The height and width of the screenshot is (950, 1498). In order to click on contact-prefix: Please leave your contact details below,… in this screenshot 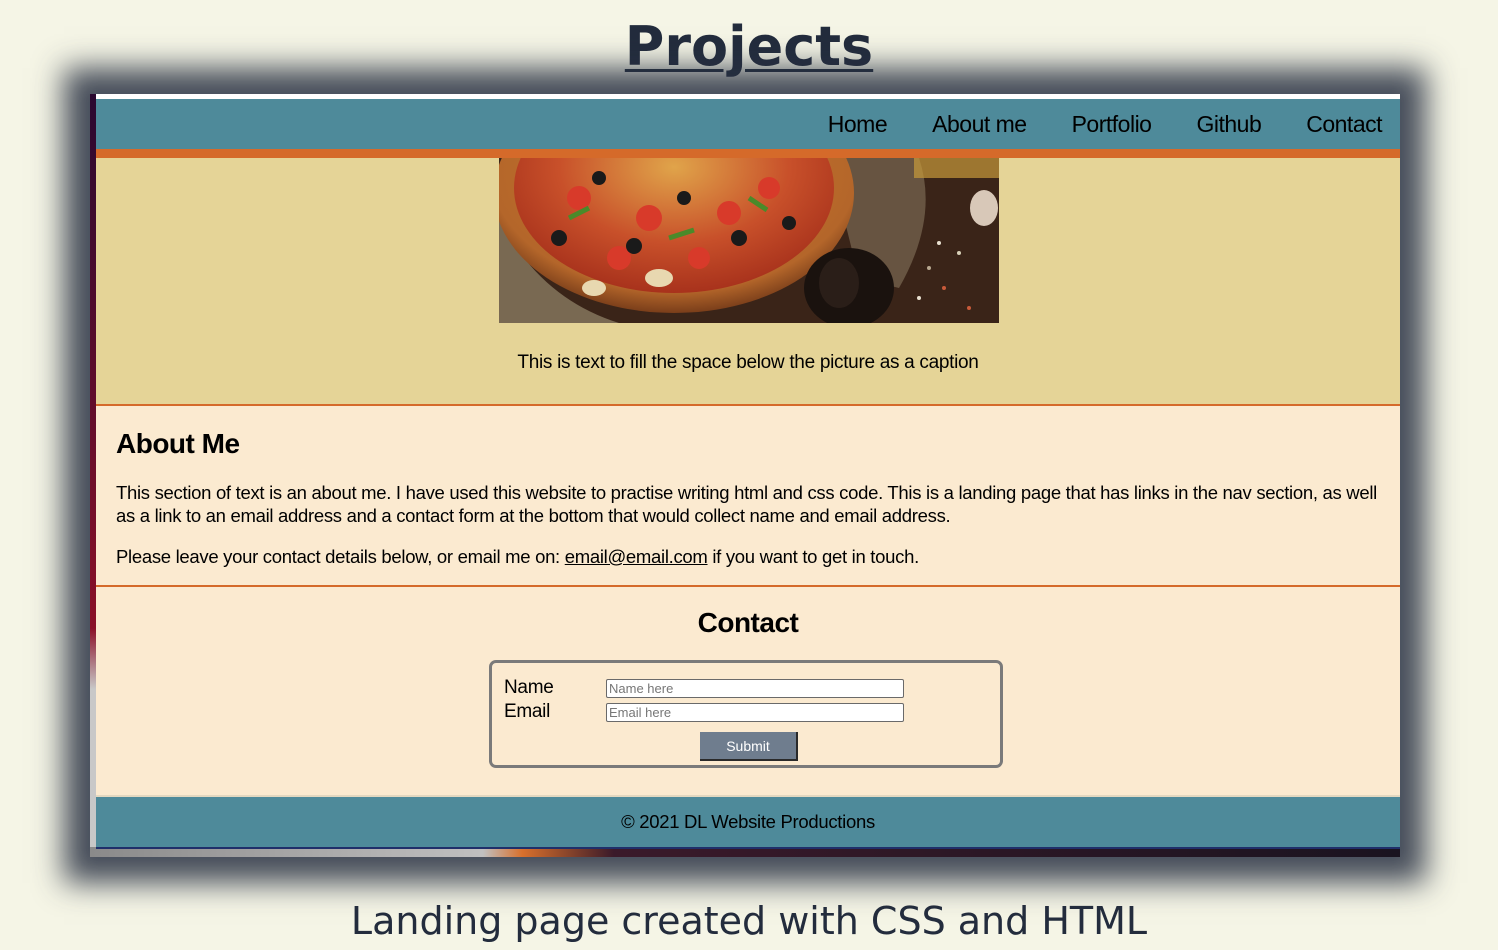, I will do `click(340, 556)`.